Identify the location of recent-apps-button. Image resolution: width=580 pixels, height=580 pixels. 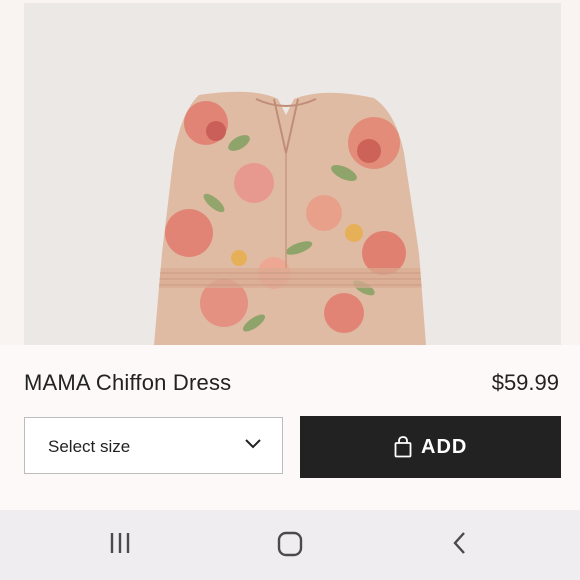
(120, 545).